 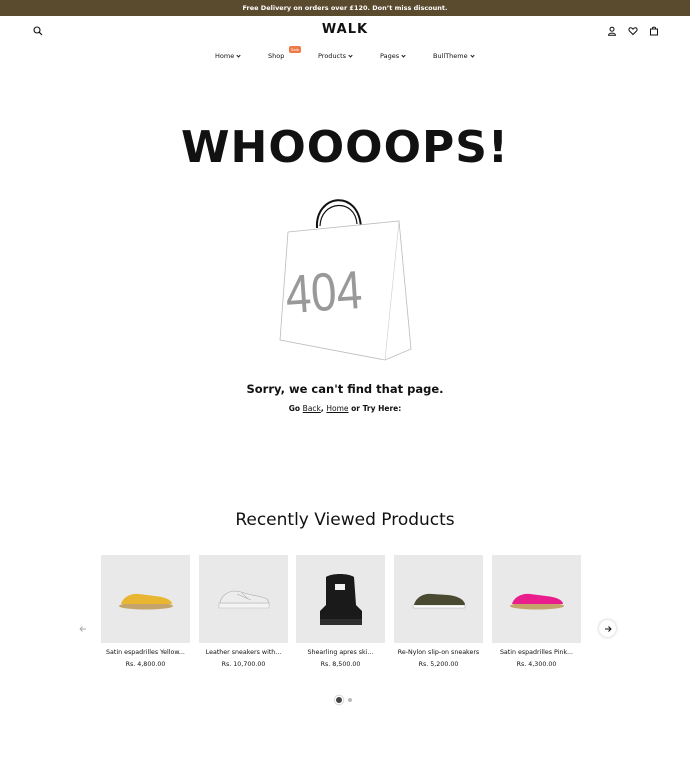 I want to click on nav-label: Home, so click(x=225, y=56).